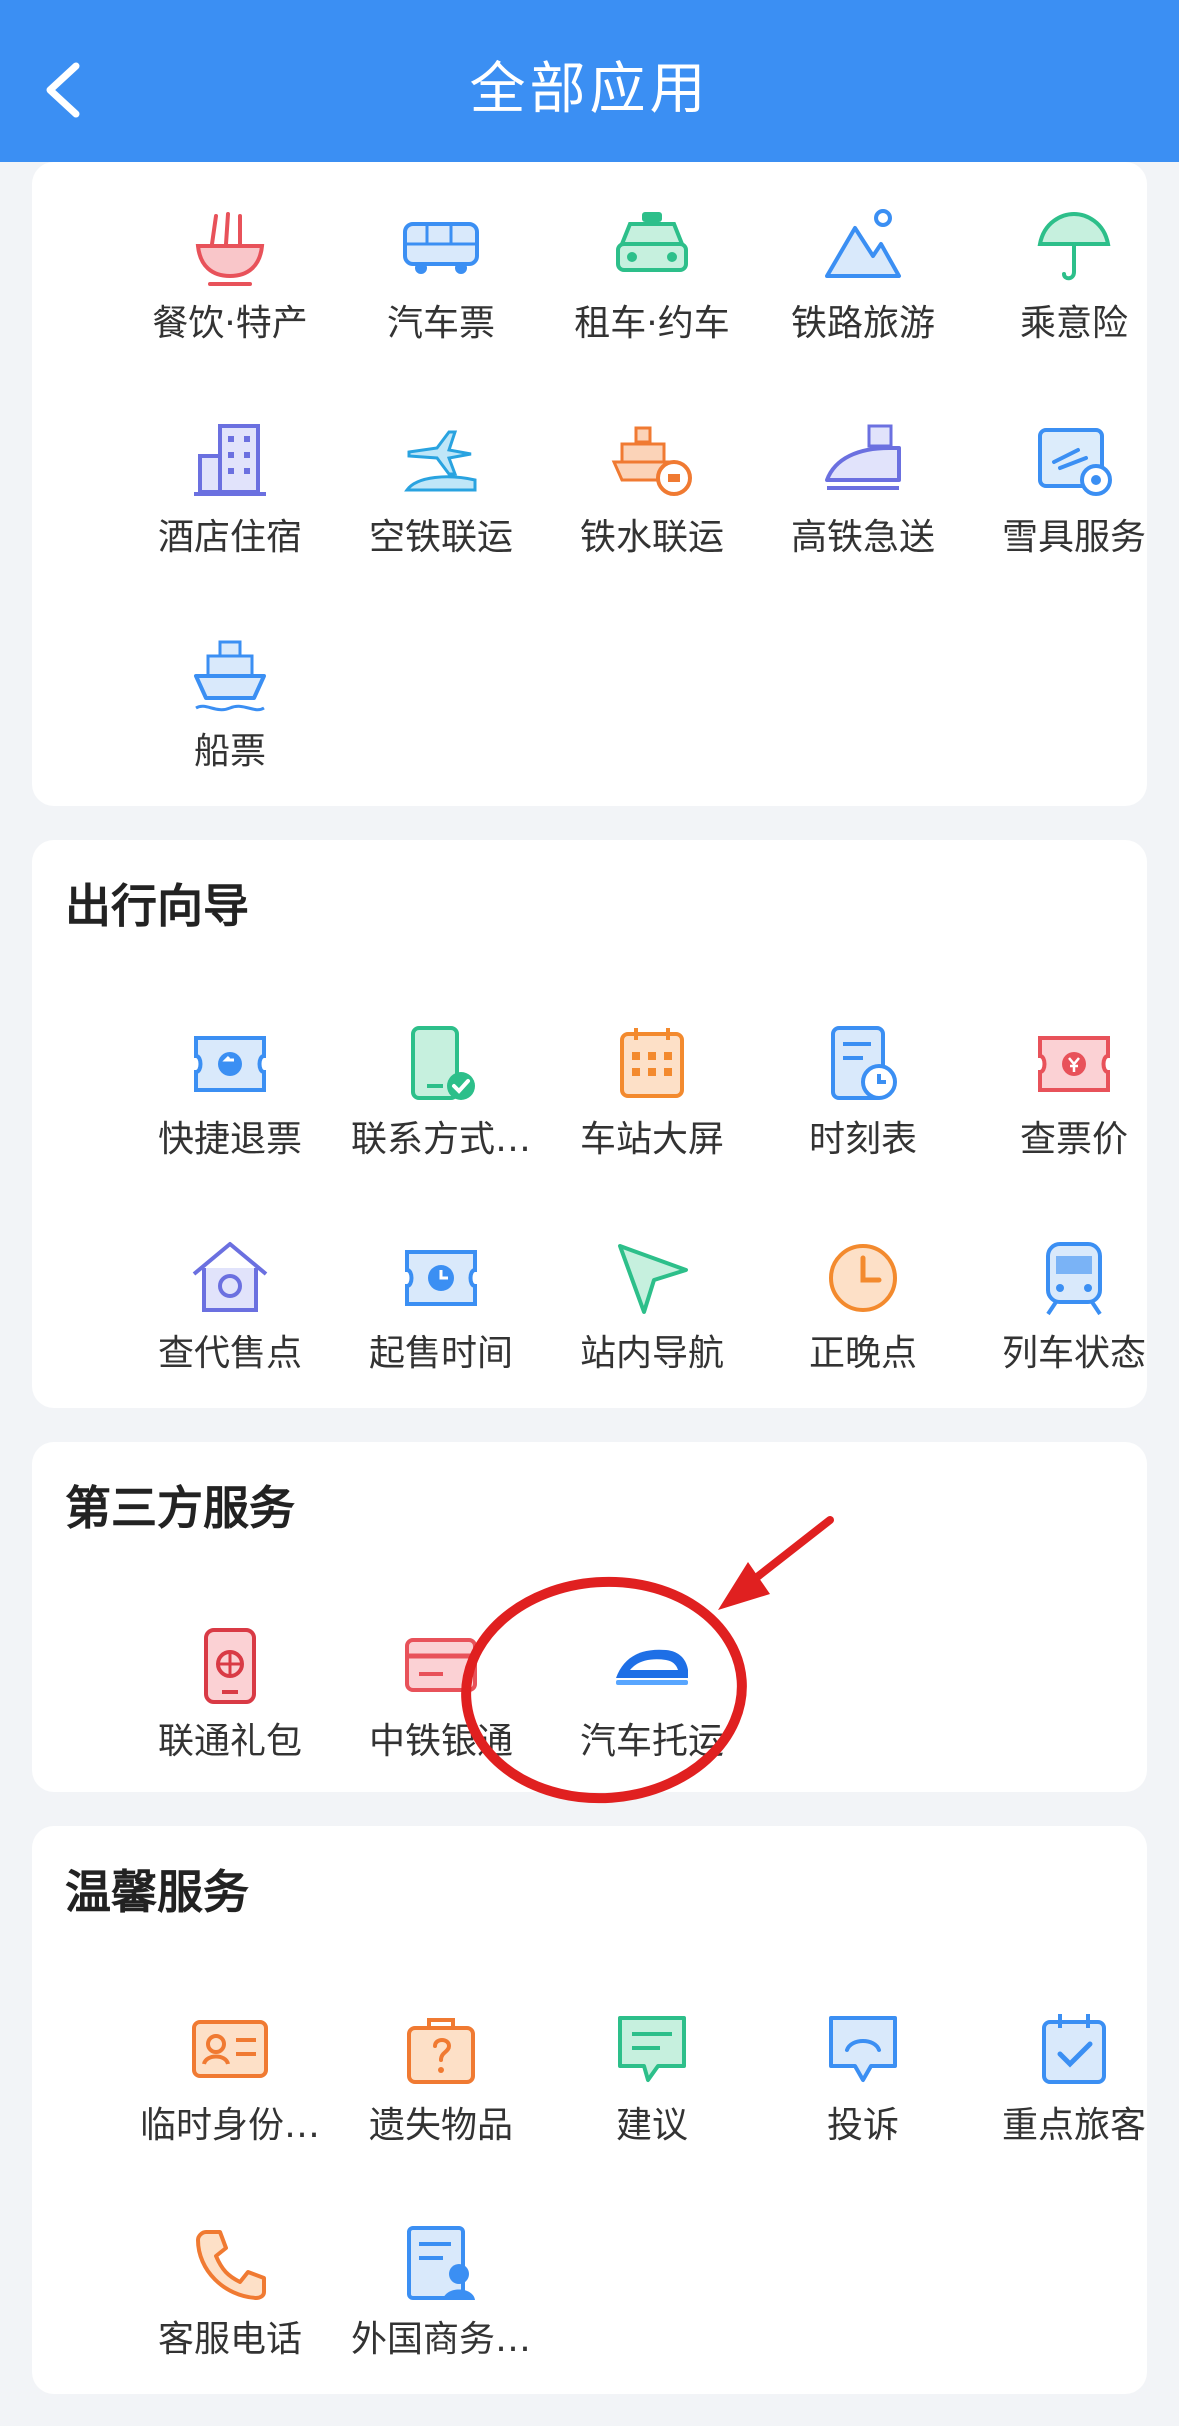 The image size is (1179, 2426). What do you see at coordinates (652, 1692) in the screenshot?
I see `app-item-car-shipping: 汽车托运` at bounding box center [652, 1692].